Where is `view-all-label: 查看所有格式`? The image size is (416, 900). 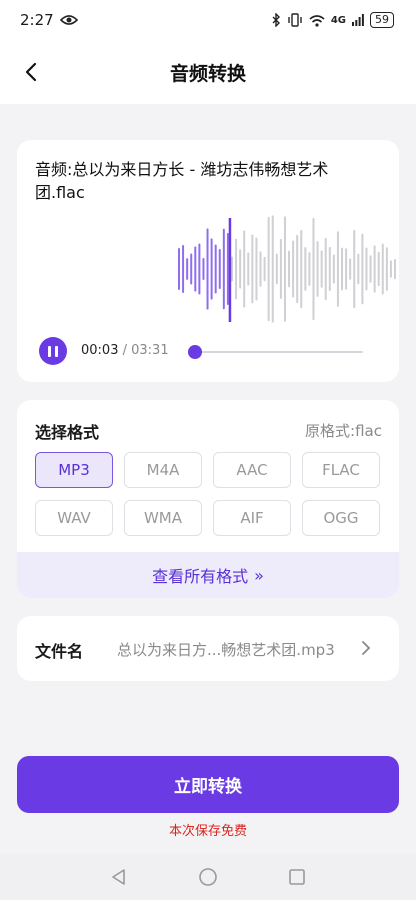
view-all-label: 查看所有格式 is located at coordinates (200, 576).